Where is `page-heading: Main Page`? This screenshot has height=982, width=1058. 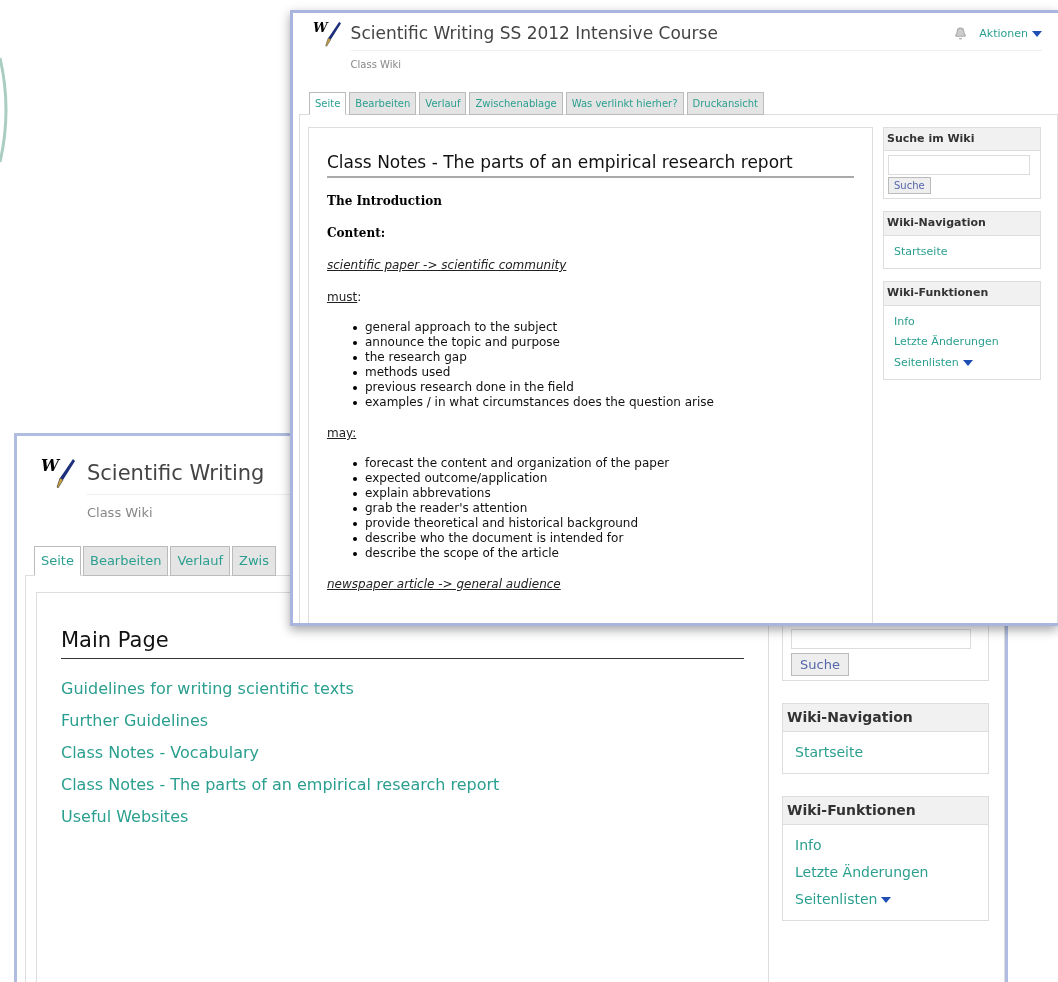
page-heading: Main Page is located at coordinates (115, 639).